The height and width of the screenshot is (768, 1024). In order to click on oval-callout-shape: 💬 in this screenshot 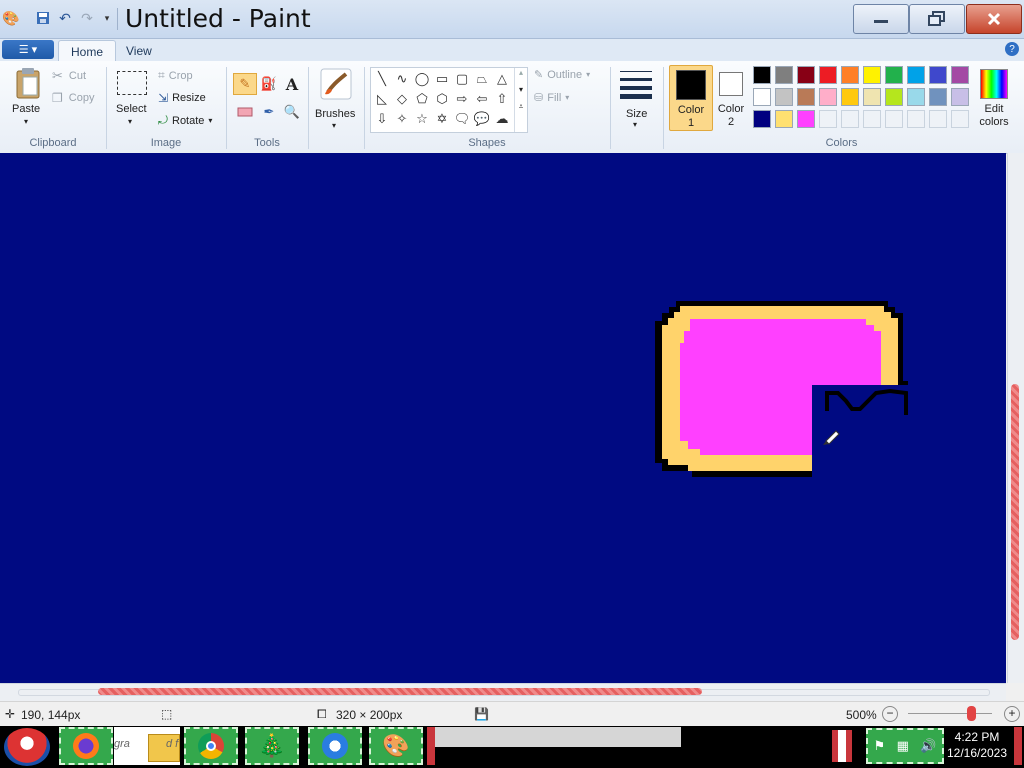, I will do `click(482, 119)`.